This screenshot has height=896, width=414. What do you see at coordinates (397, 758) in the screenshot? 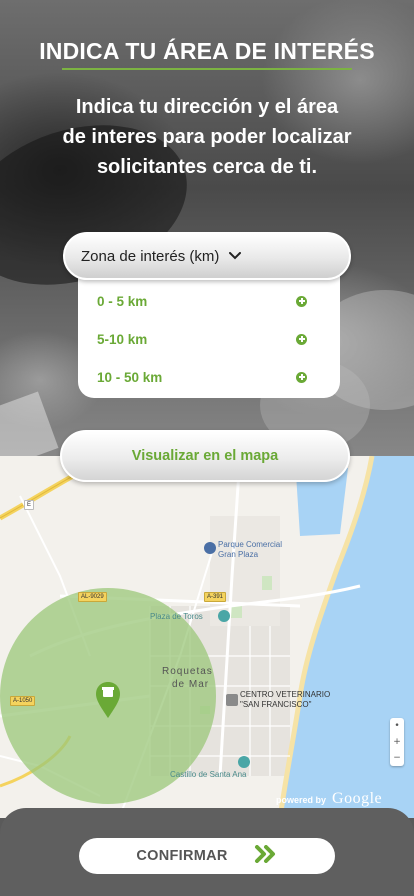
I see `zoom-out-button: −` at bounding box center [397, 758].